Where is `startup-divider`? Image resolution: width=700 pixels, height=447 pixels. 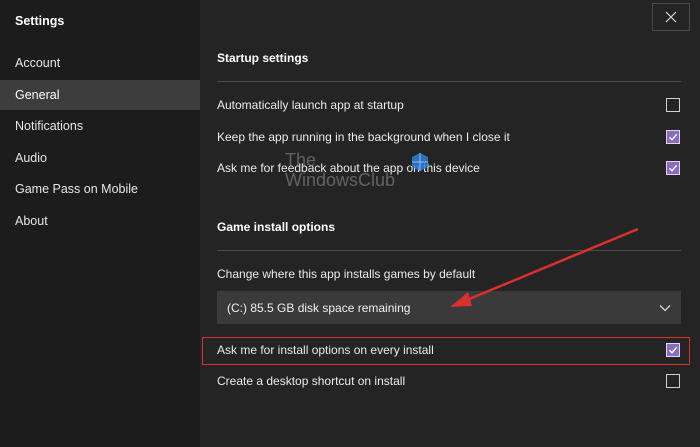 startup-divider is located at coordinates (449, 81).